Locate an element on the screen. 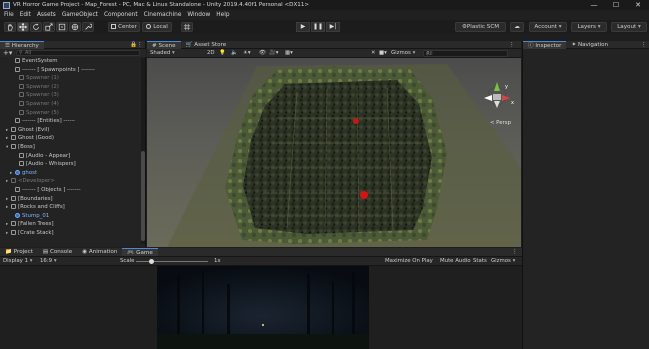 This screenshot has height=349, width=649. tab-scene: # Scene is located at coordinates (164, 44).